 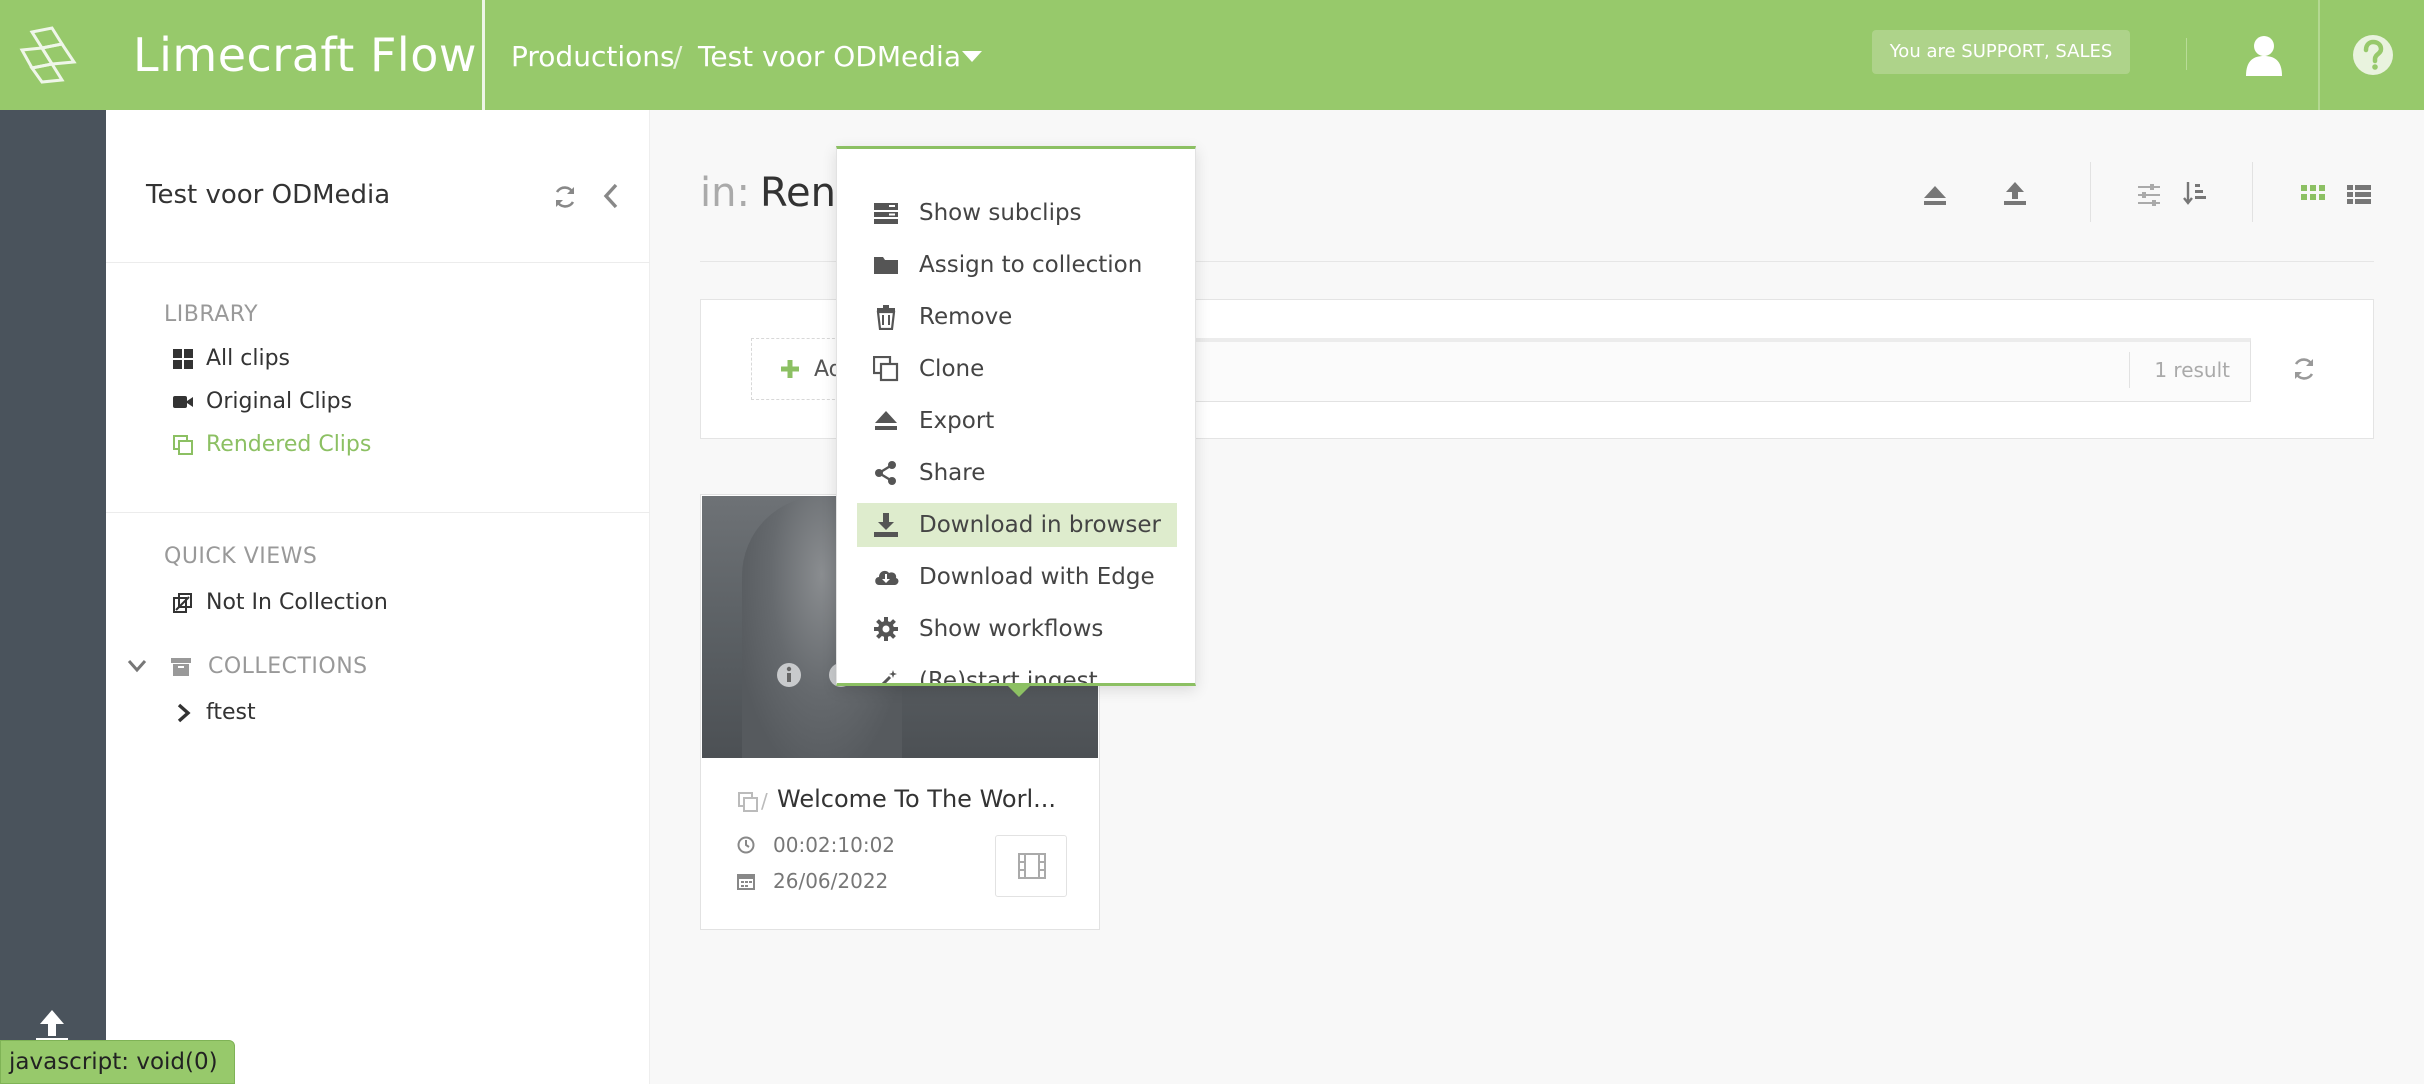 What do you see at coordinates (53, 597) in the screenshot?
I see `left-rail` at bounding box center [53, 597].